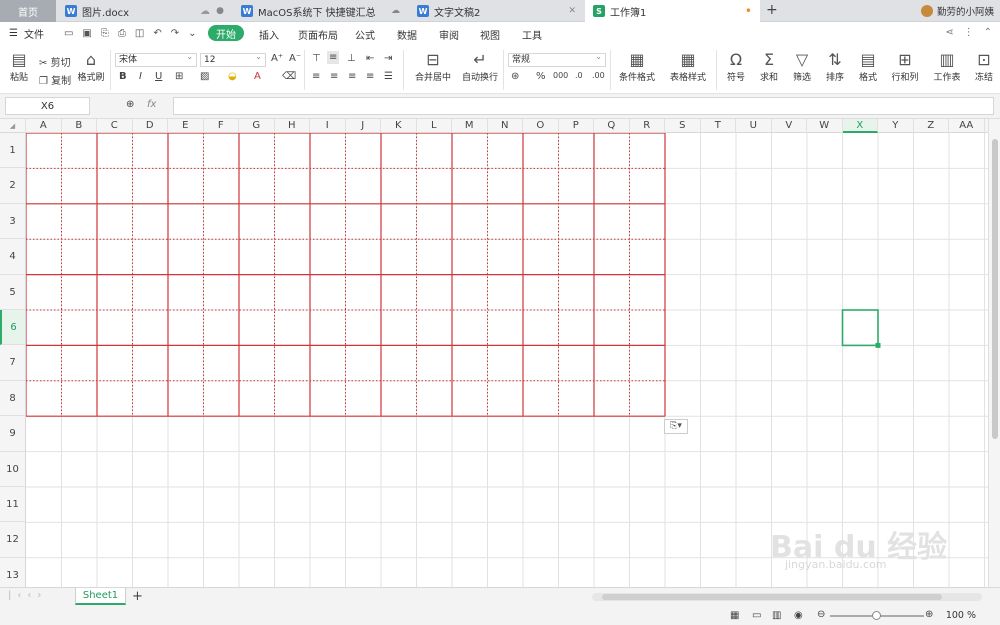 This screenshot has height=625, width=1000. What do you see at coordinates (186, 126) in the screenshot?
I see `column-header-E: E` at bounding box center [186, 126].